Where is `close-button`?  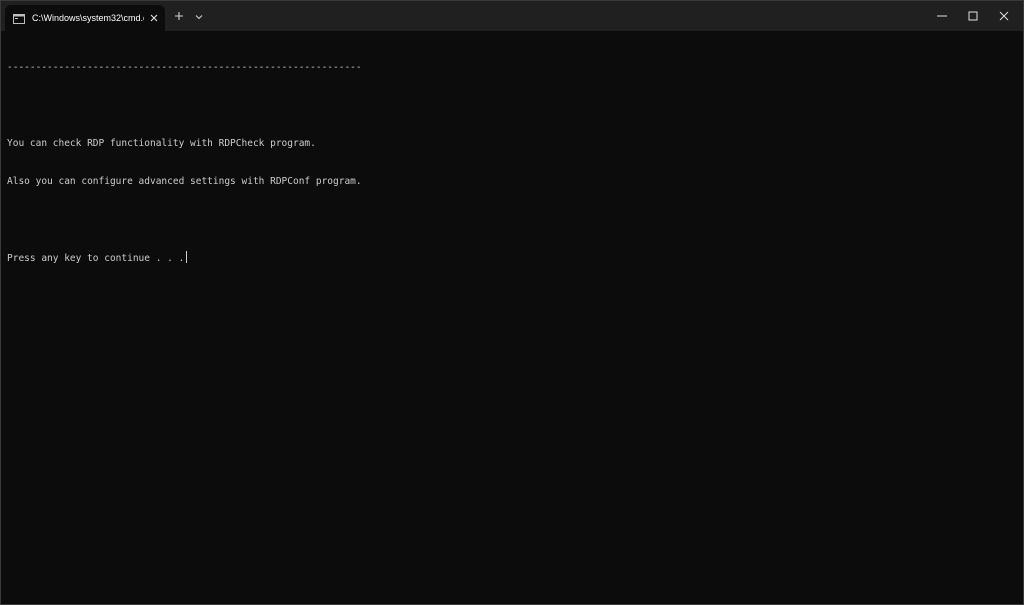
close-button is located at coordinates (1004, 16).